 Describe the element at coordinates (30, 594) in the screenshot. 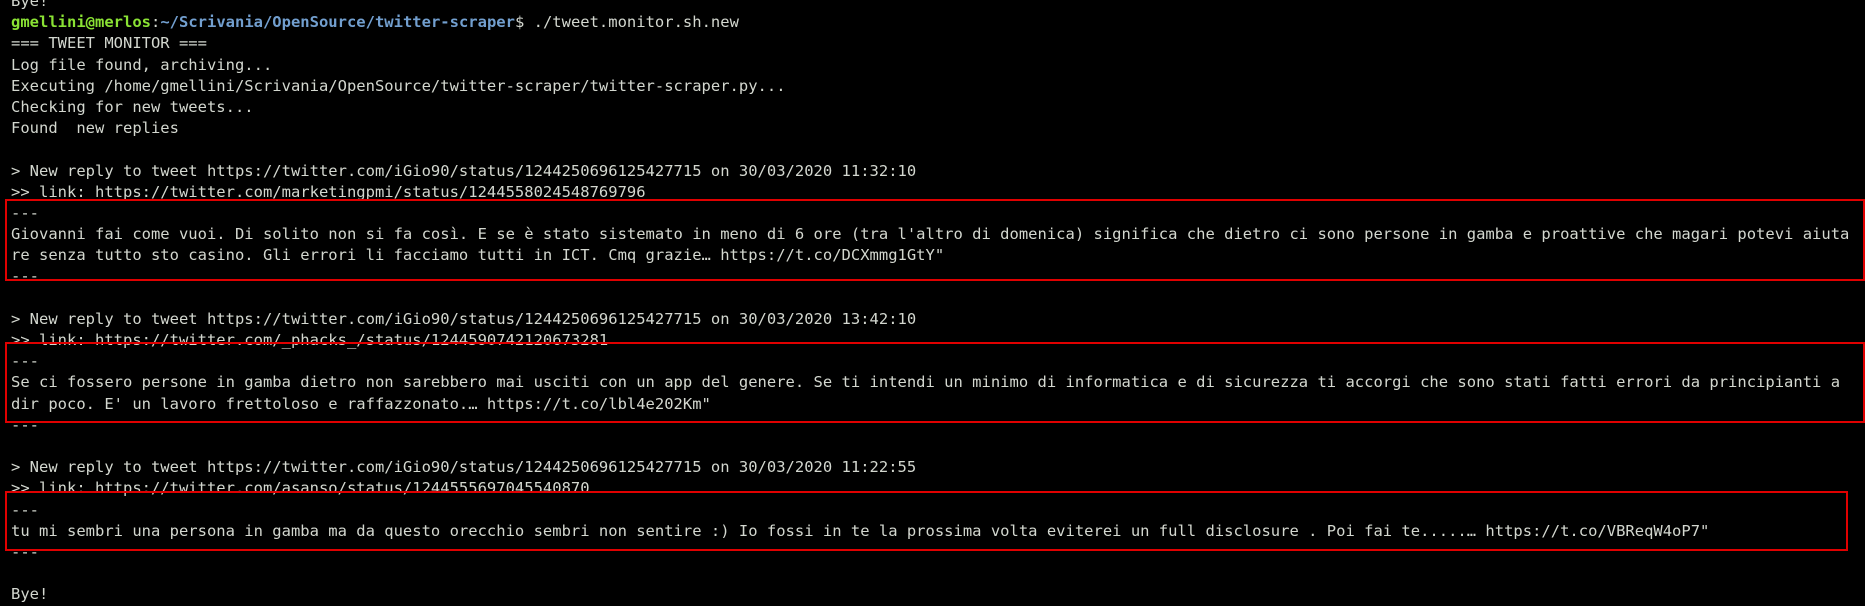

I see `exit-message: Bye!` at that location.